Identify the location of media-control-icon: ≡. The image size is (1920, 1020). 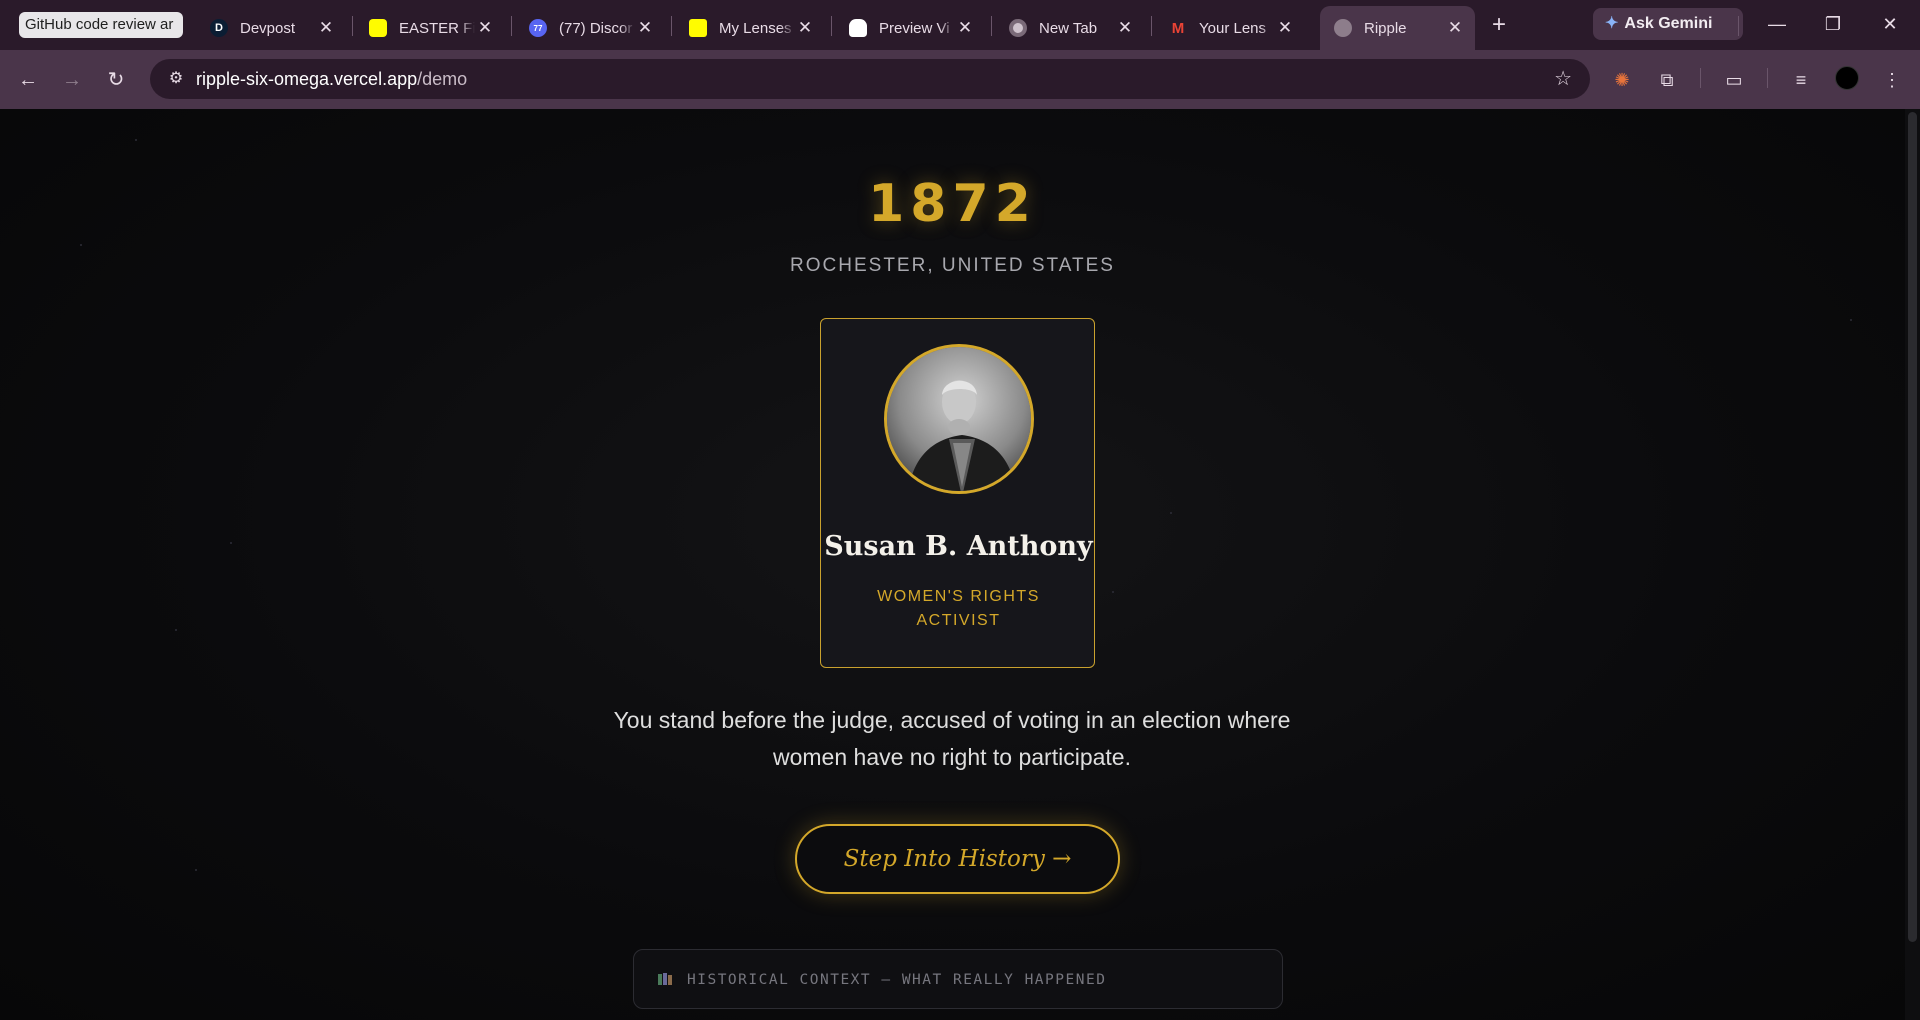
(1801, 80).